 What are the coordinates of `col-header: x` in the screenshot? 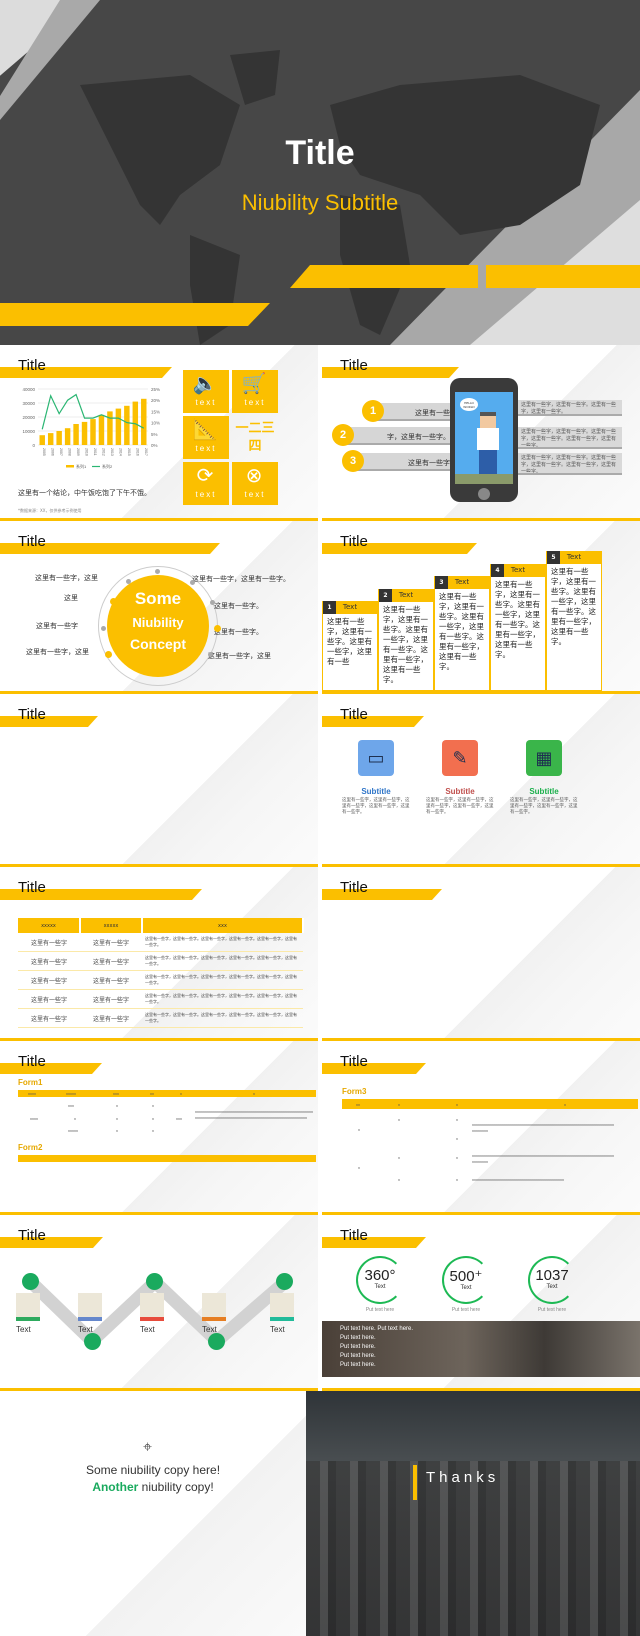 It's located at (181, 1093).